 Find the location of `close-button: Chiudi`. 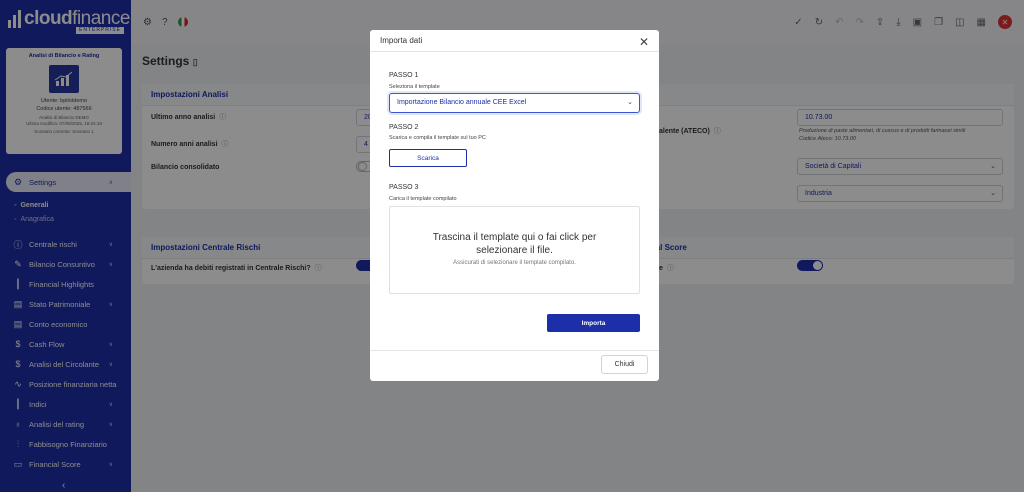

close-button: Chiudi is located at coordinates (624, 364).